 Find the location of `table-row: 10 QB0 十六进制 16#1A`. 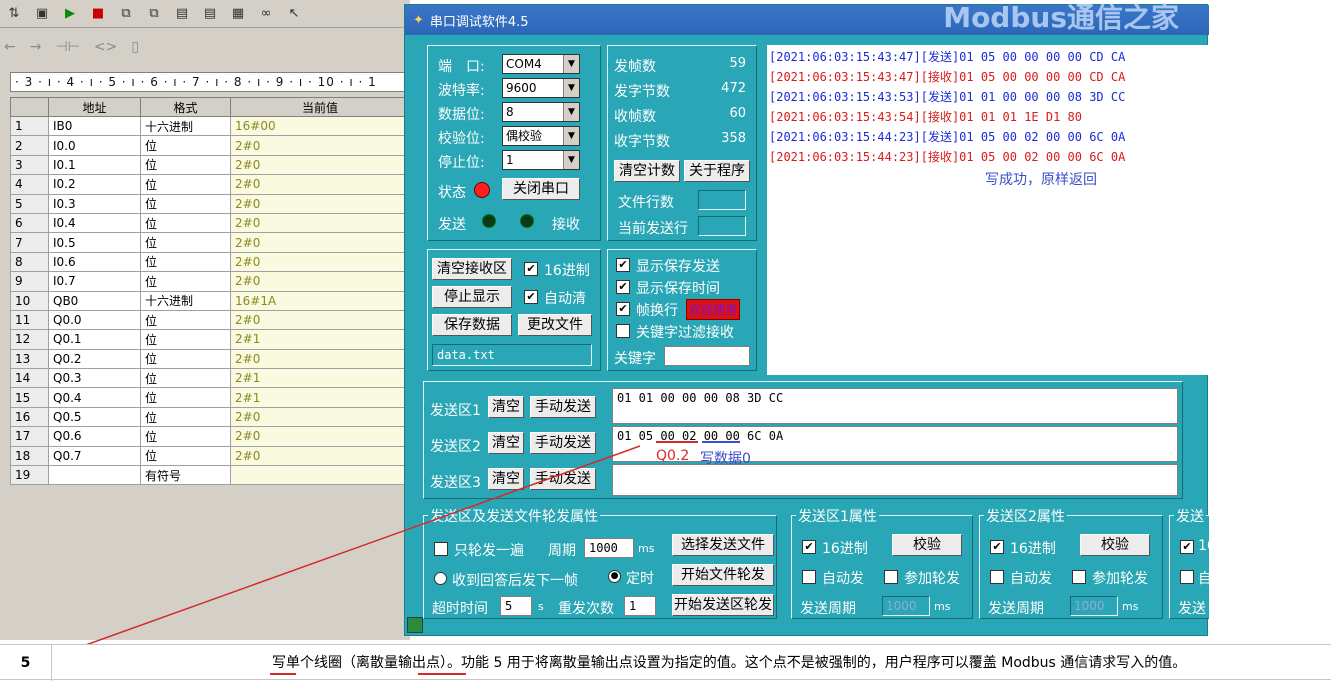

table-row: 10 QB0 十六进制 16#1A is located at coordinates (210, 300).